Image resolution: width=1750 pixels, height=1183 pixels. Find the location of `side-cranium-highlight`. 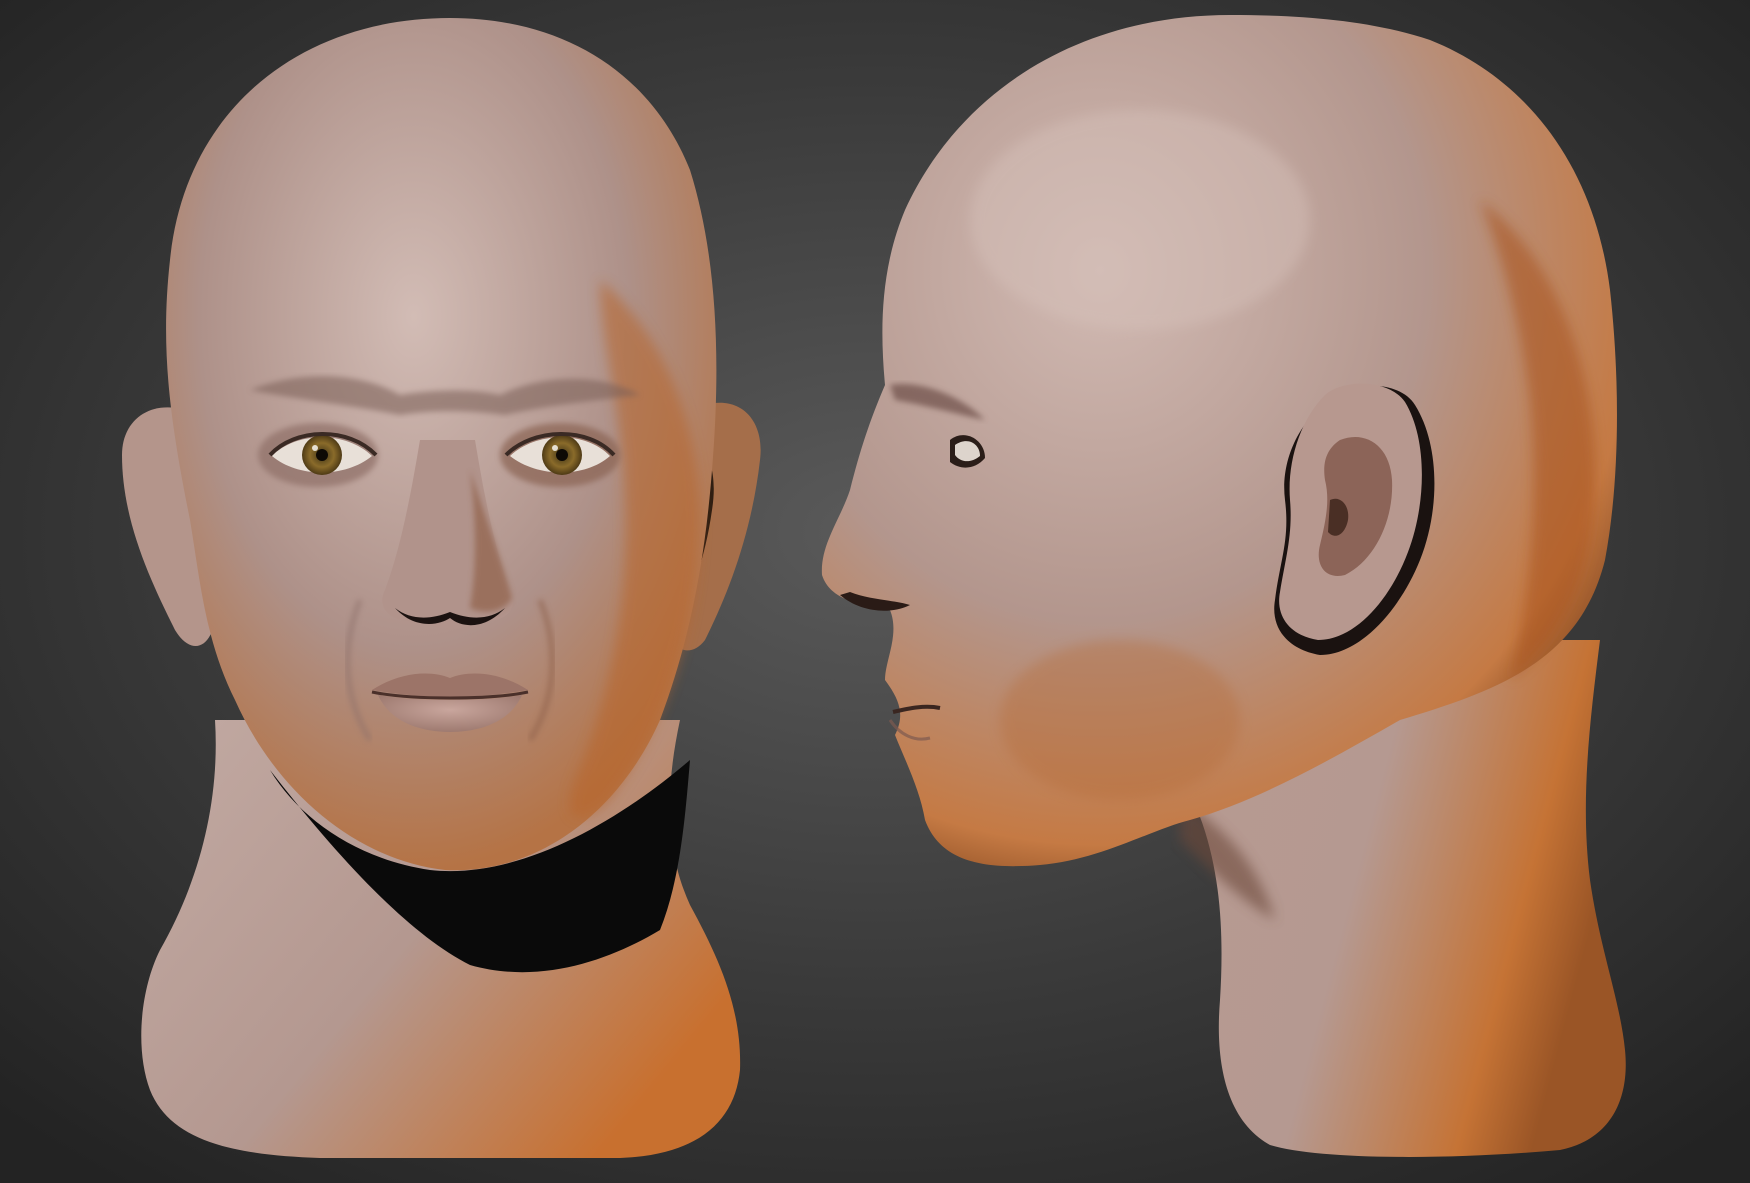

side-cranium-highlight is located at coordinates (1140, 220).